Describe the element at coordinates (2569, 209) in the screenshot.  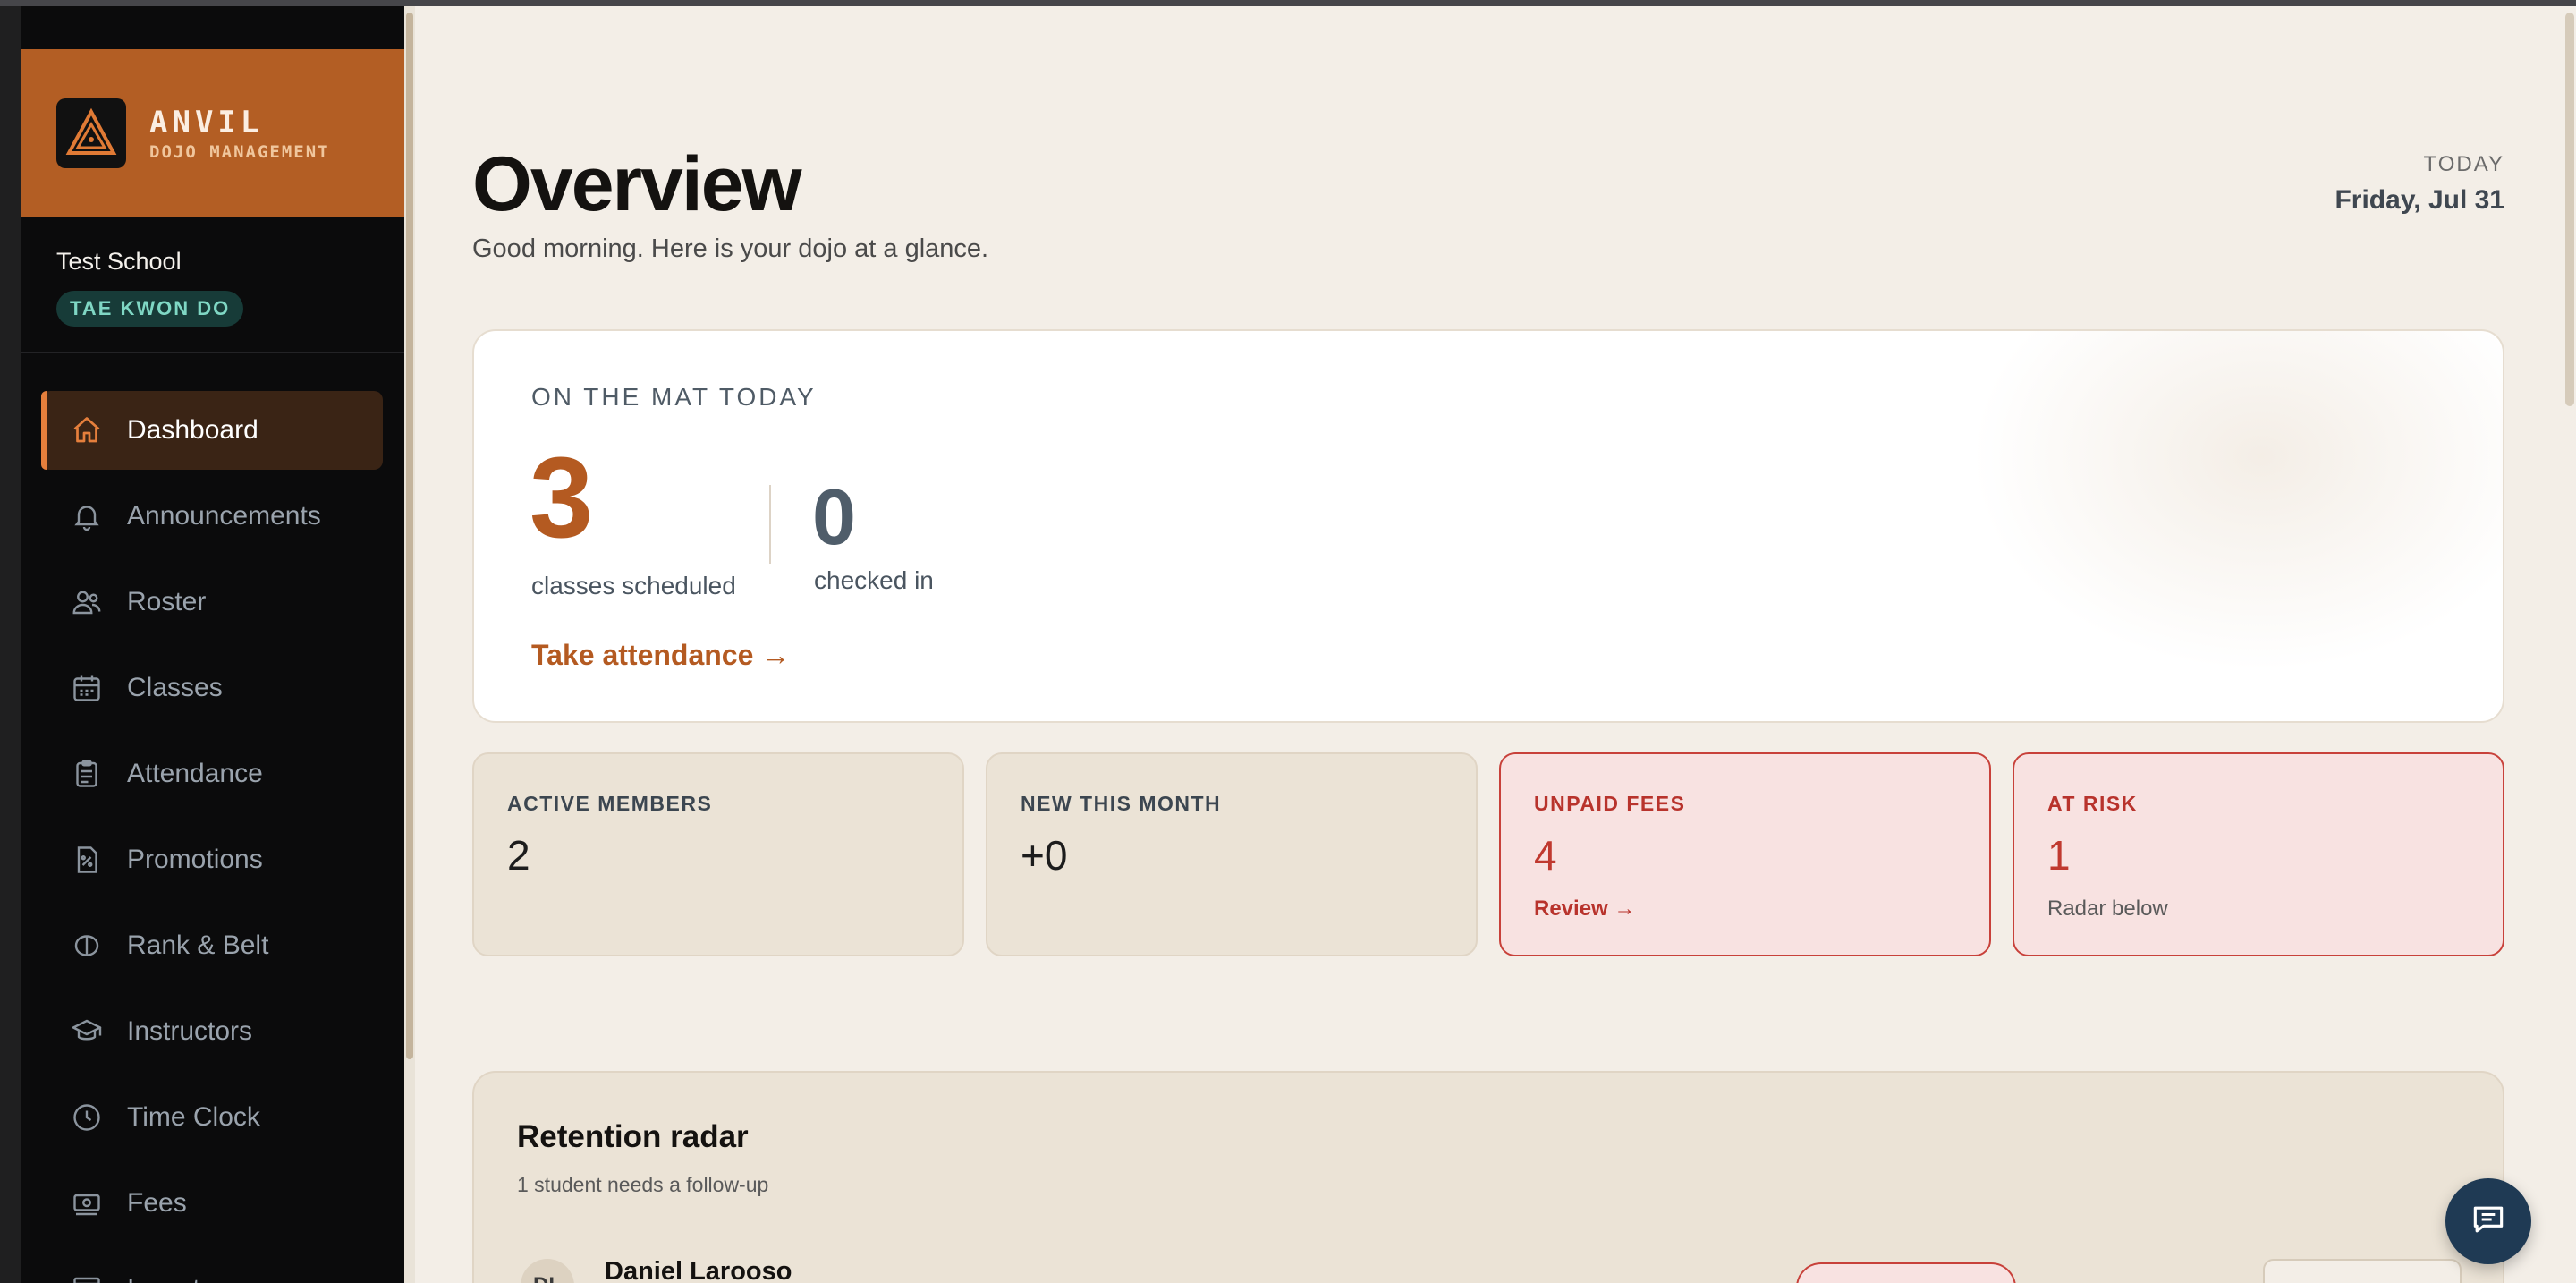
I see `main-scrollbar-thumb` at that location.